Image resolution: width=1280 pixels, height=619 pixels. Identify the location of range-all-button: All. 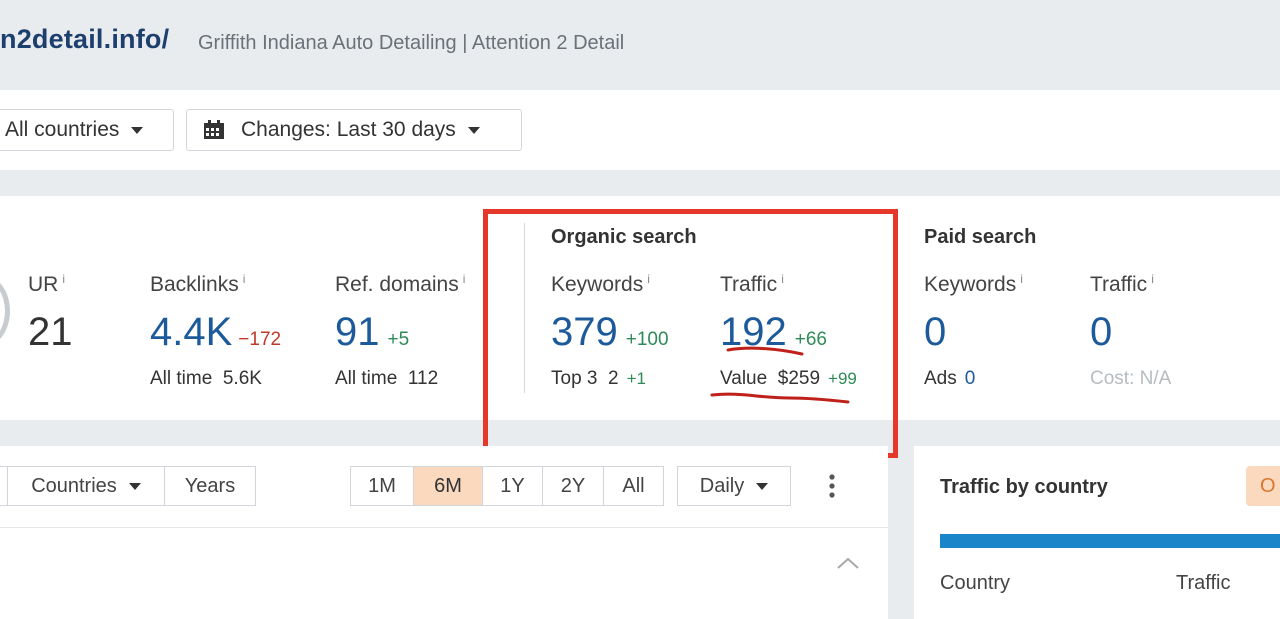
(633, 486).